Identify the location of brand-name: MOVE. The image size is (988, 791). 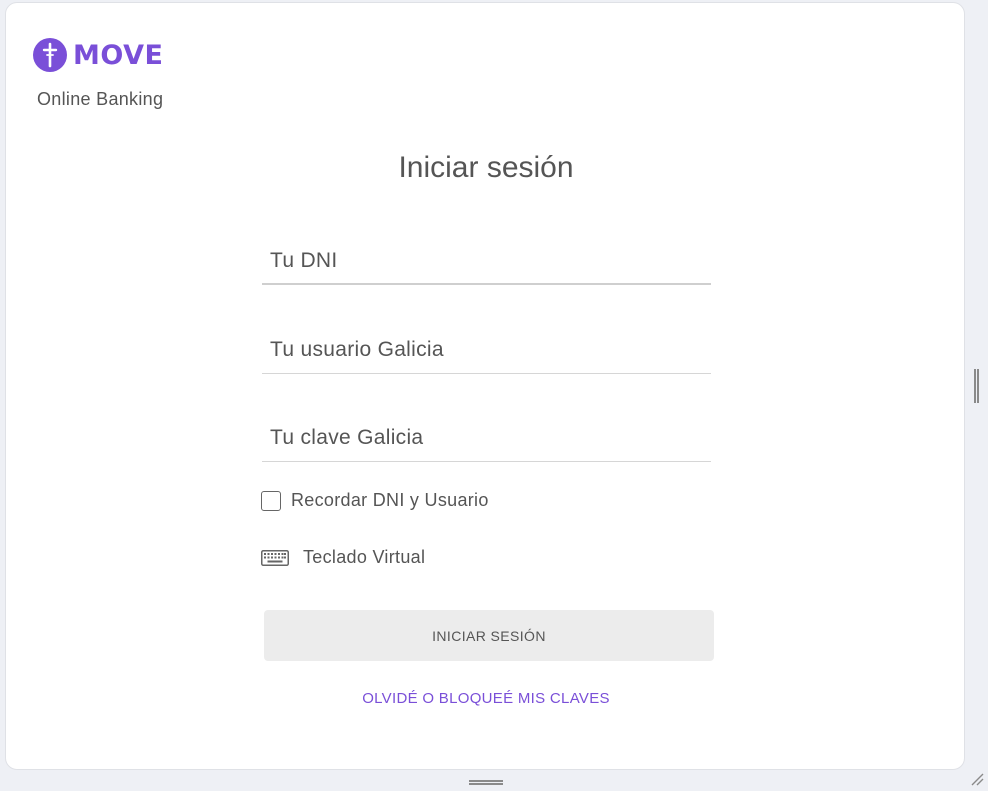
(118, 55).